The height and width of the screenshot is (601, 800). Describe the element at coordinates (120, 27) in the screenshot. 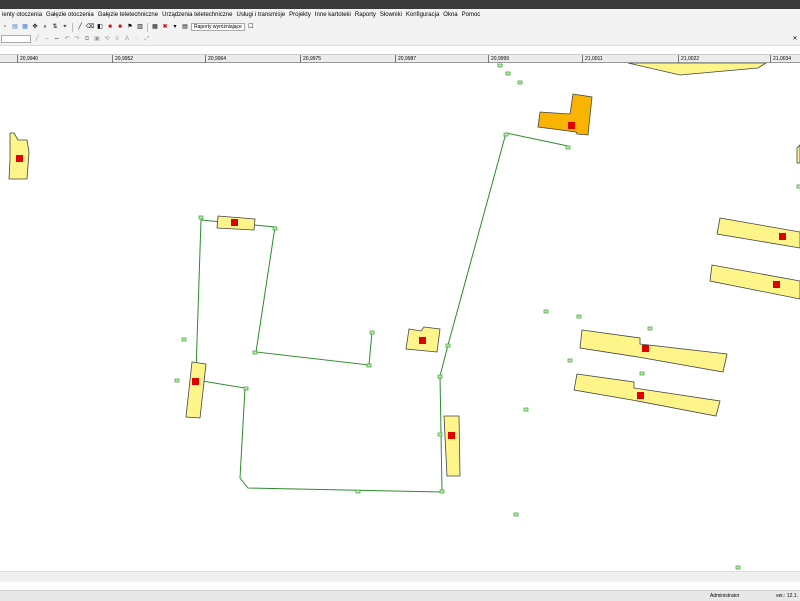

I see `record-icon: ■` at that location.